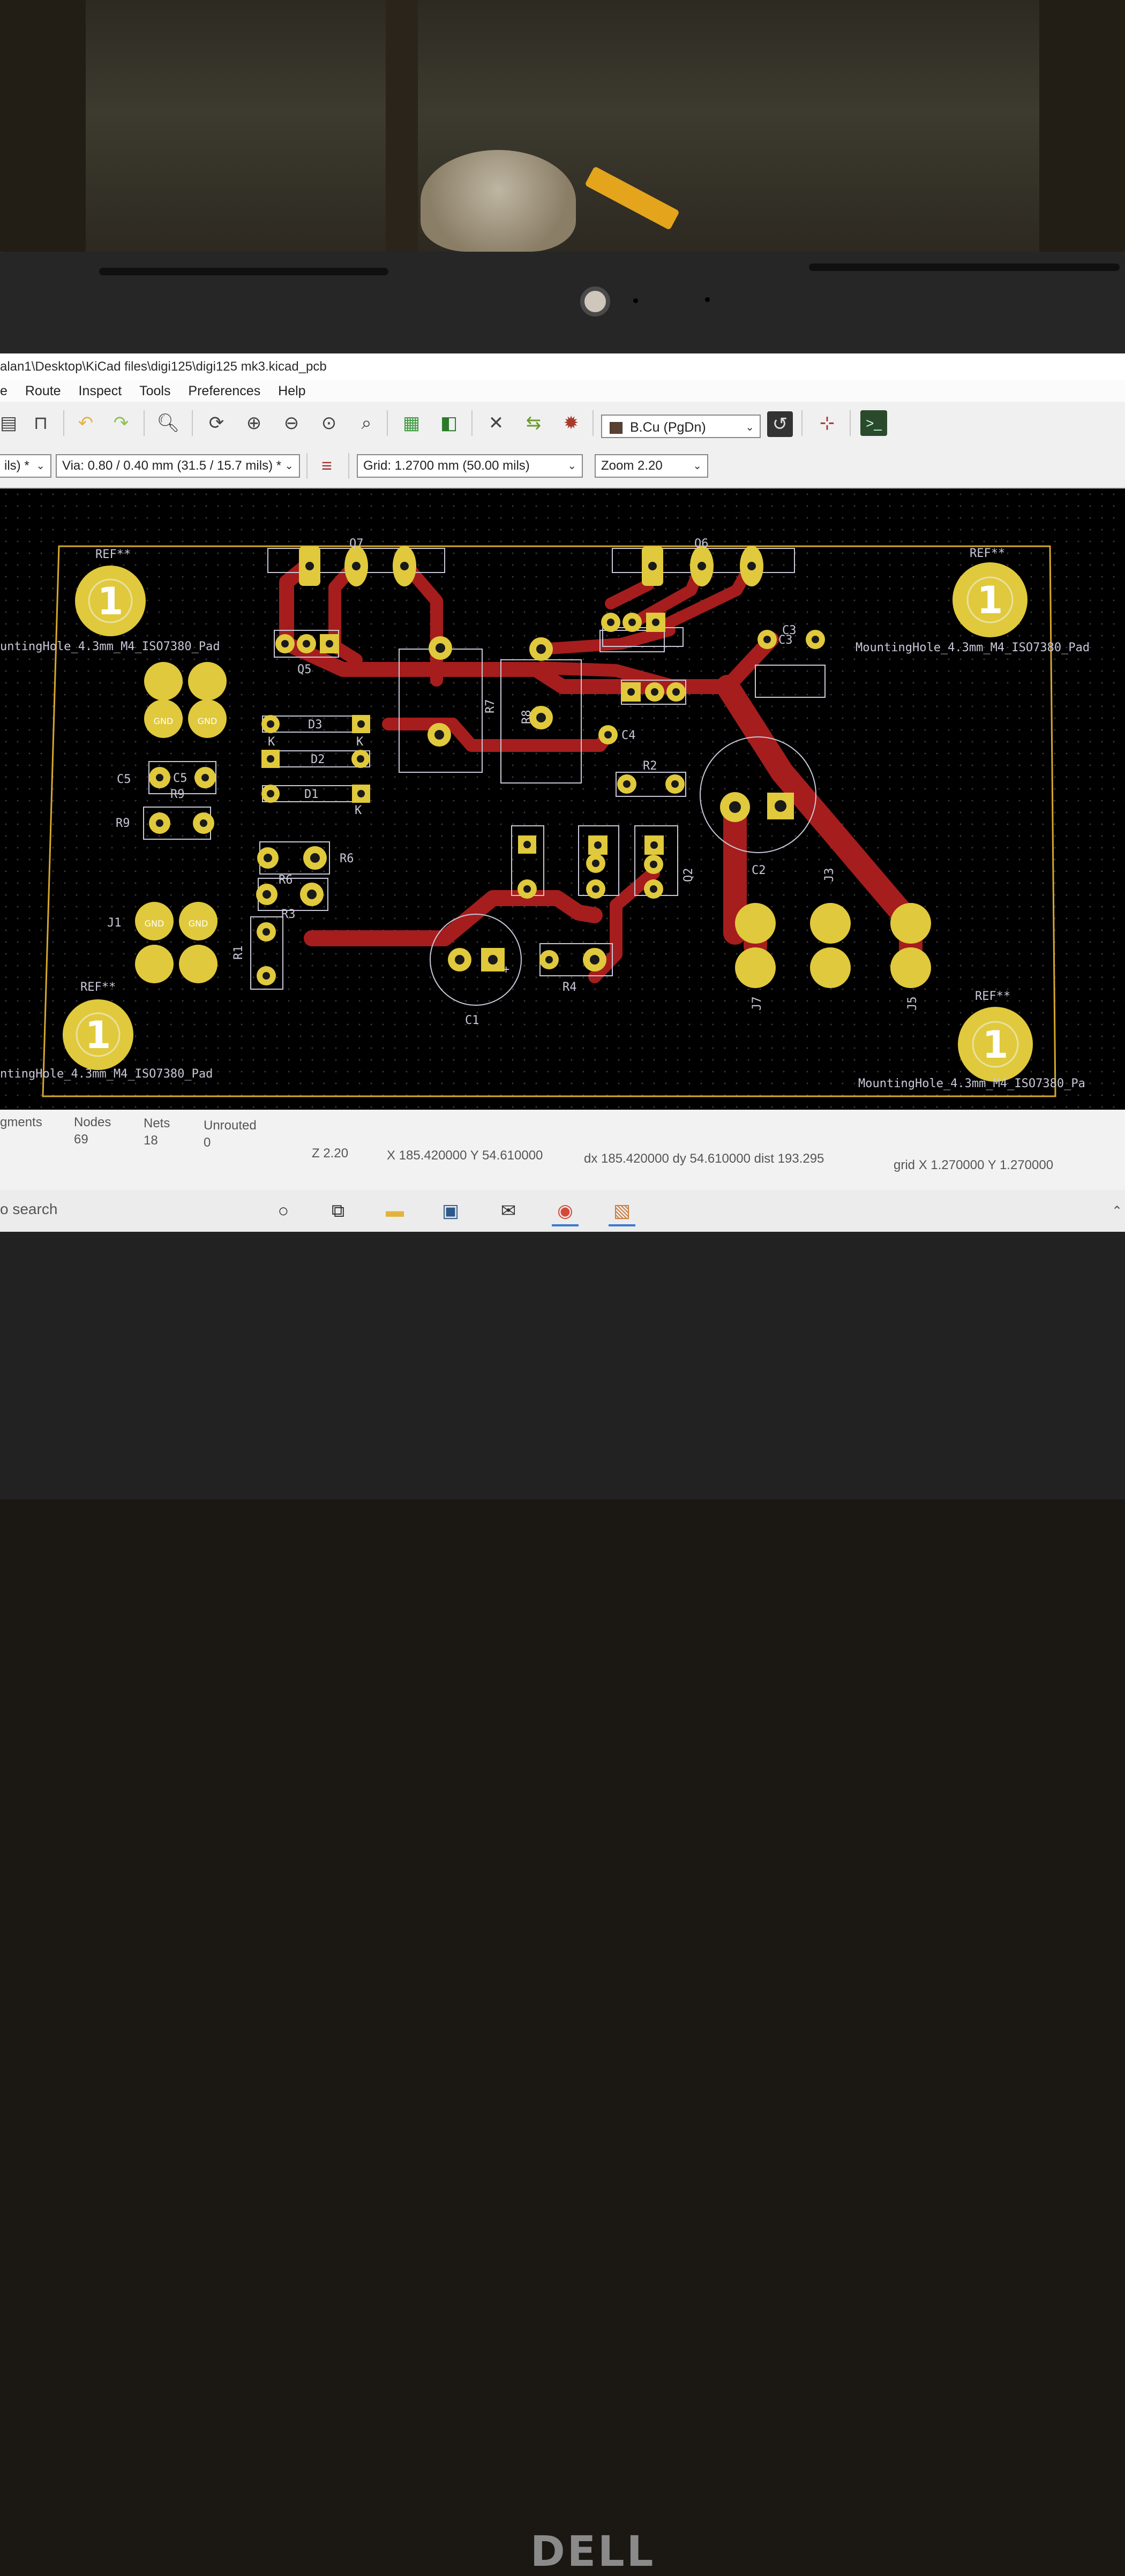 This screenshot has height=2576, width=1125. Describe the element at coordinates (100, 391) in the screenshot. I see `menu-inspect: Inspect` at that location.